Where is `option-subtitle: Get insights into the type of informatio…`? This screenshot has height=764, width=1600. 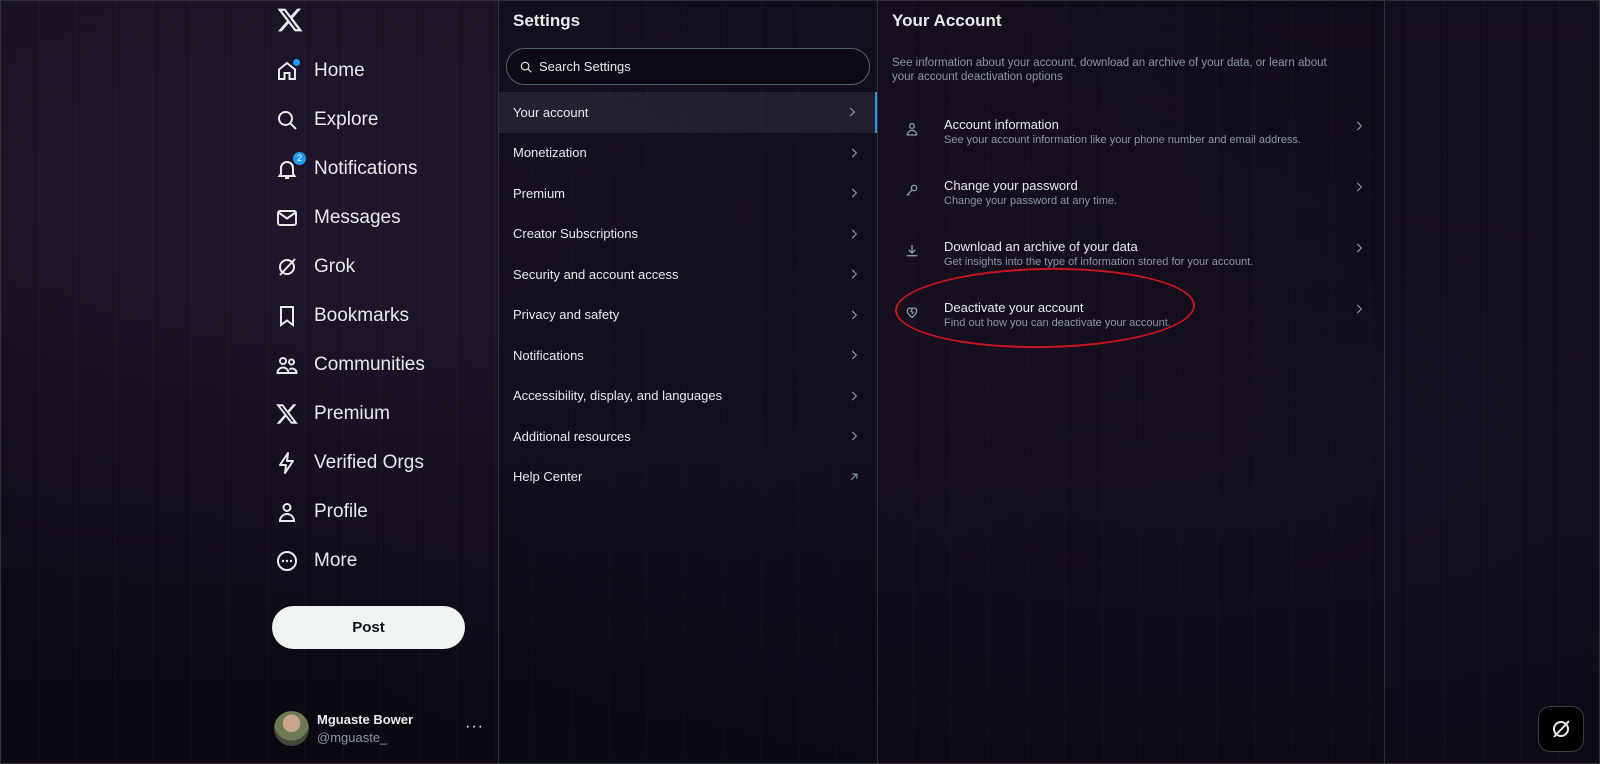
option-subtitle: Get insights into the type of informatio… is located at coordinates (1099, 262).